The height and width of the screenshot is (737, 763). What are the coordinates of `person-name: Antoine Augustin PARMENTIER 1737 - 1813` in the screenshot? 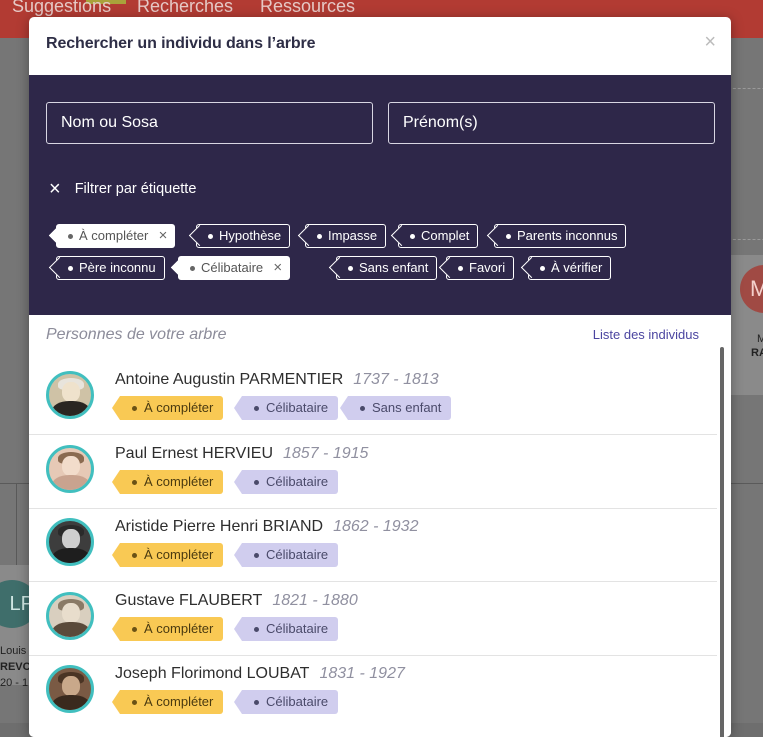 It's located at (277, 380).